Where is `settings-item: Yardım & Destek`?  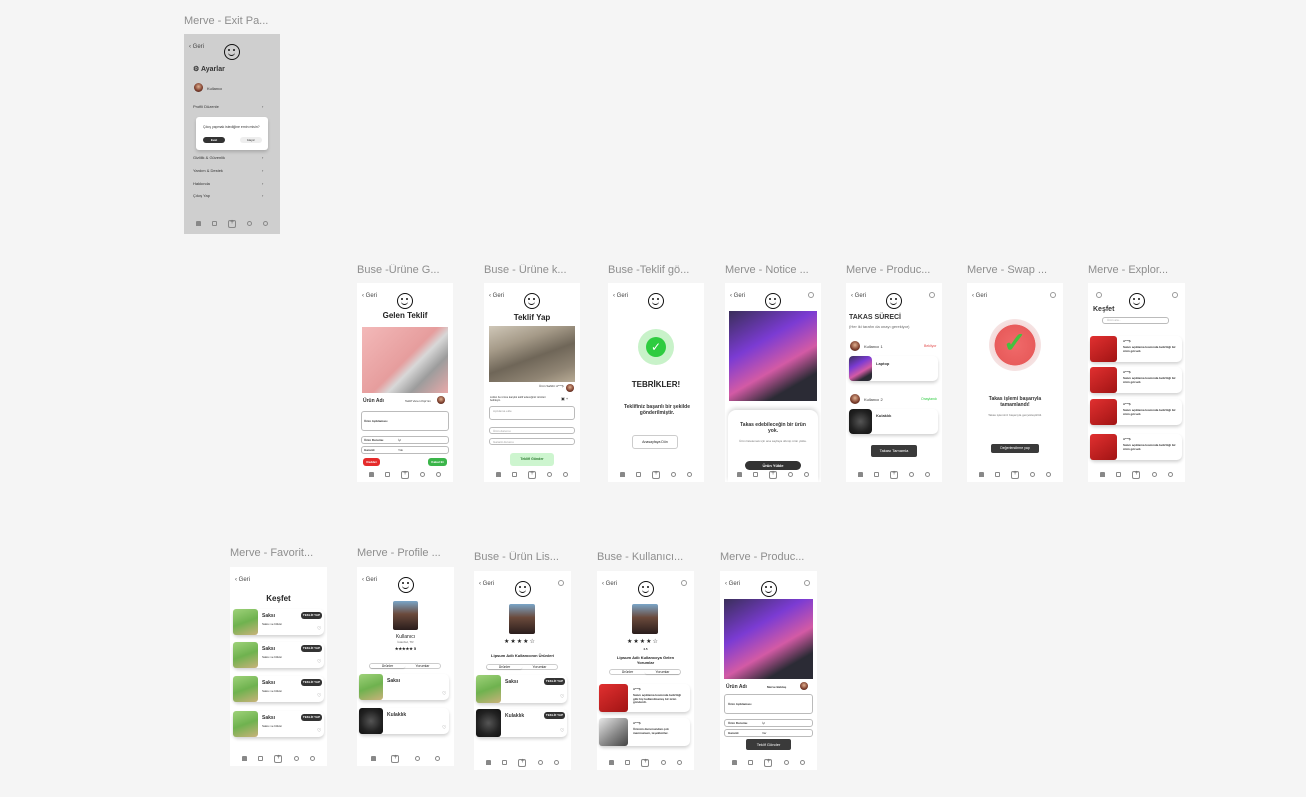 settings-item: Yardım & Destek is located at coordinates (208, 170).